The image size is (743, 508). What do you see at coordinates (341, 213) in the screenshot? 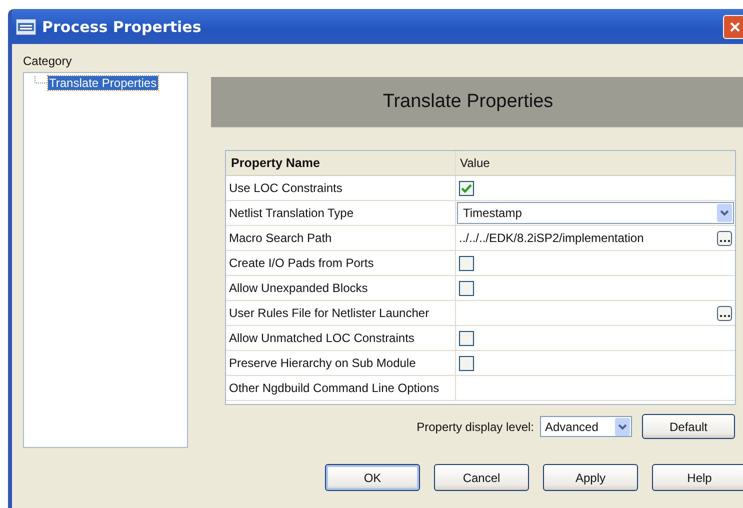
I see `property-name: Netlist Translation Type` at bounding box center [341, 213].